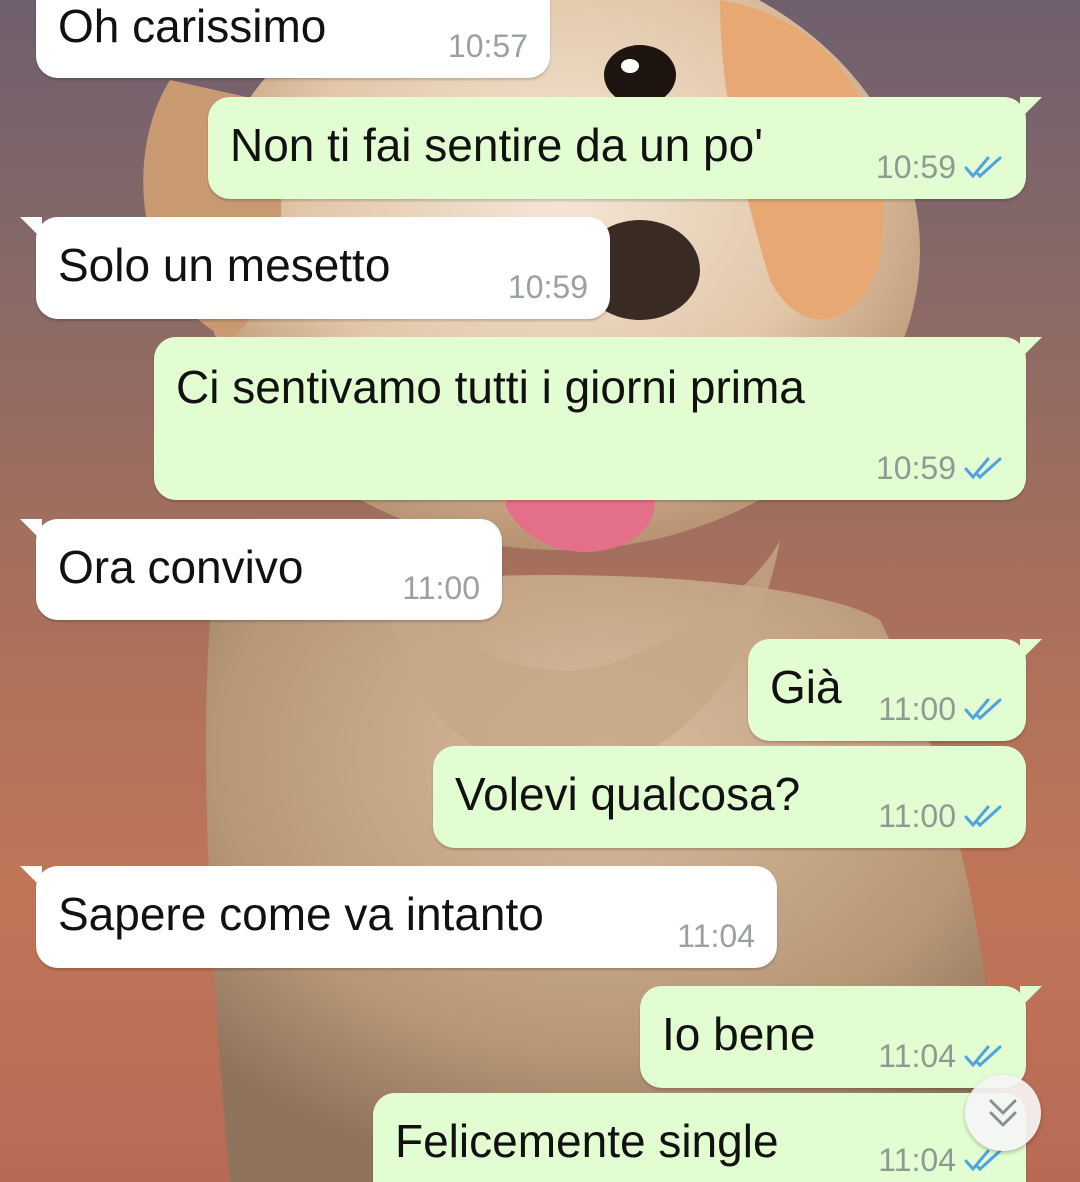 The height and width of the screenshot is (1182, 1080). What do you see at coordinates (739, 1034) in the screenshot?
I see `message-text: Io bene` at bounding box center [739, 1034].